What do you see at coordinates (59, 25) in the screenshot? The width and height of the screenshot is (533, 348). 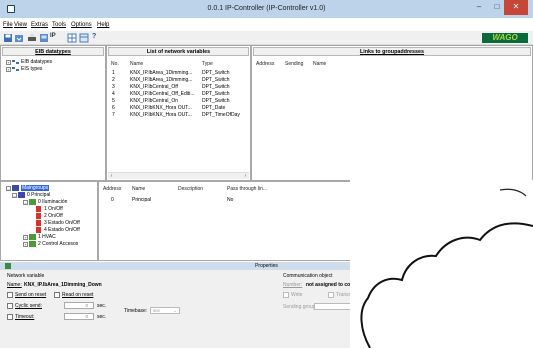 I see `menu-tools: Tools` at bounding box center [59, 25].